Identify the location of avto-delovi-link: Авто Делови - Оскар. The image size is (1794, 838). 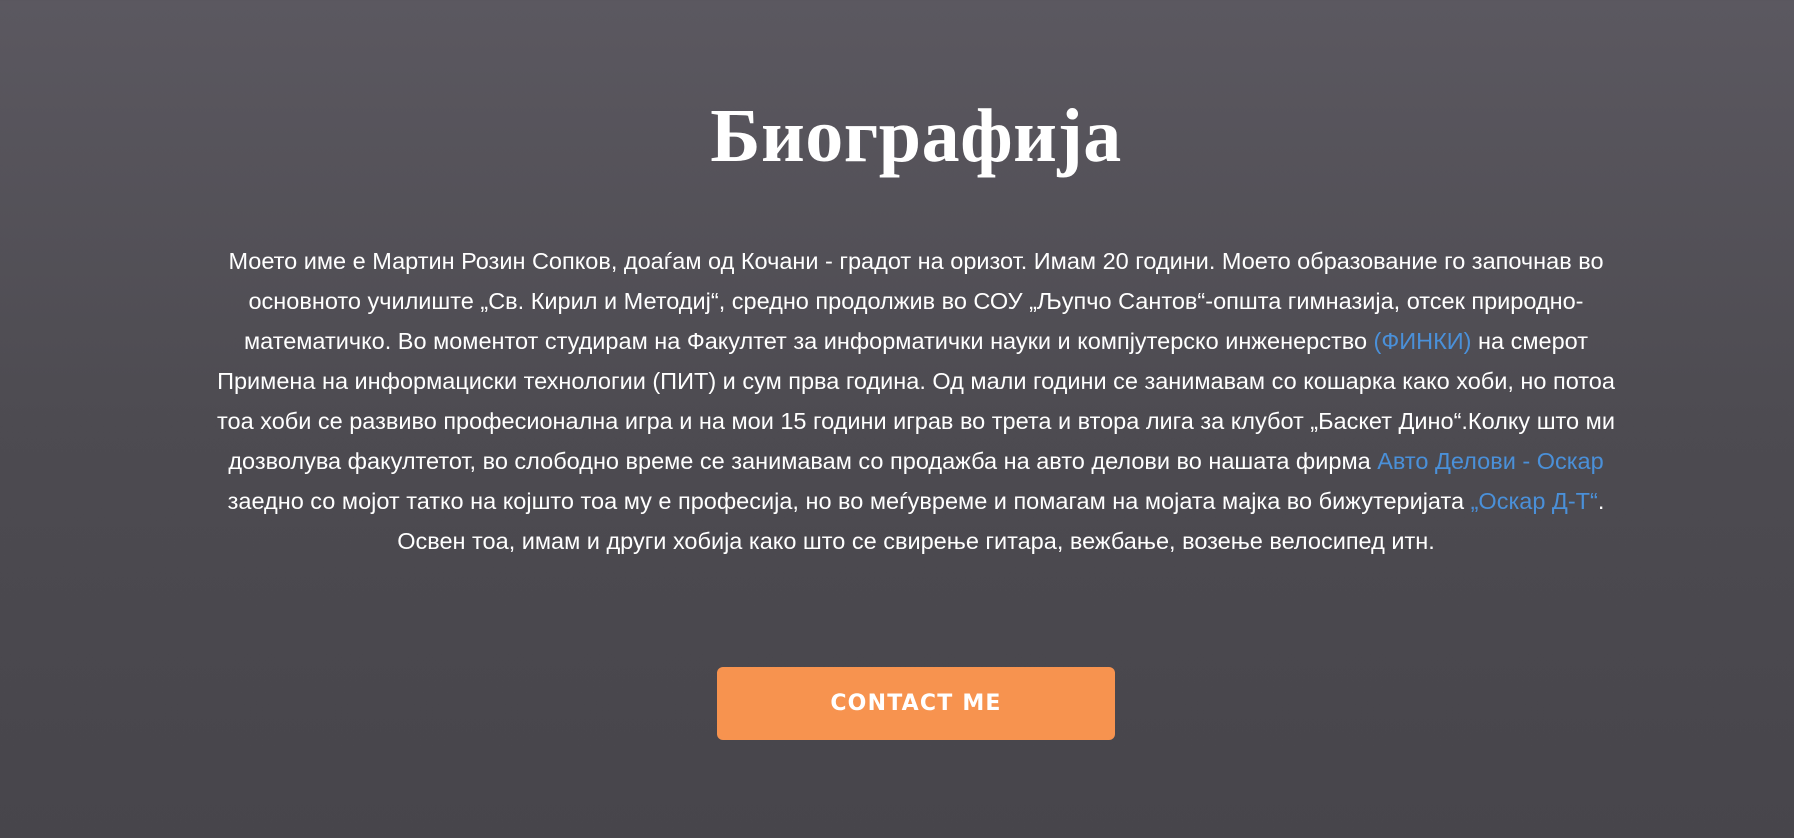
(1490, 461).